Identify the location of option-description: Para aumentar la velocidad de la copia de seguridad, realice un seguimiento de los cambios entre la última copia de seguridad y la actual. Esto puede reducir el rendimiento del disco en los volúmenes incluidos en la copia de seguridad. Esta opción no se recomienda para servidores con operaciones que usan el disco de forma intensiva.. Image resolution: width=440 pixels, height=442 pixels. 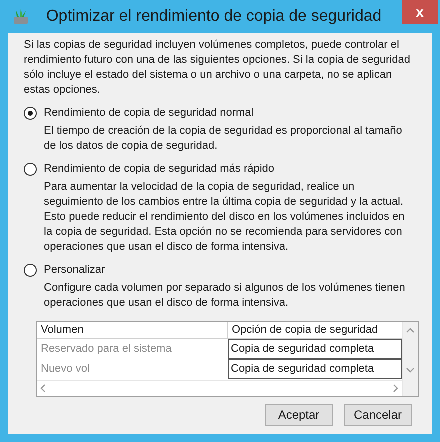
(224, 217).